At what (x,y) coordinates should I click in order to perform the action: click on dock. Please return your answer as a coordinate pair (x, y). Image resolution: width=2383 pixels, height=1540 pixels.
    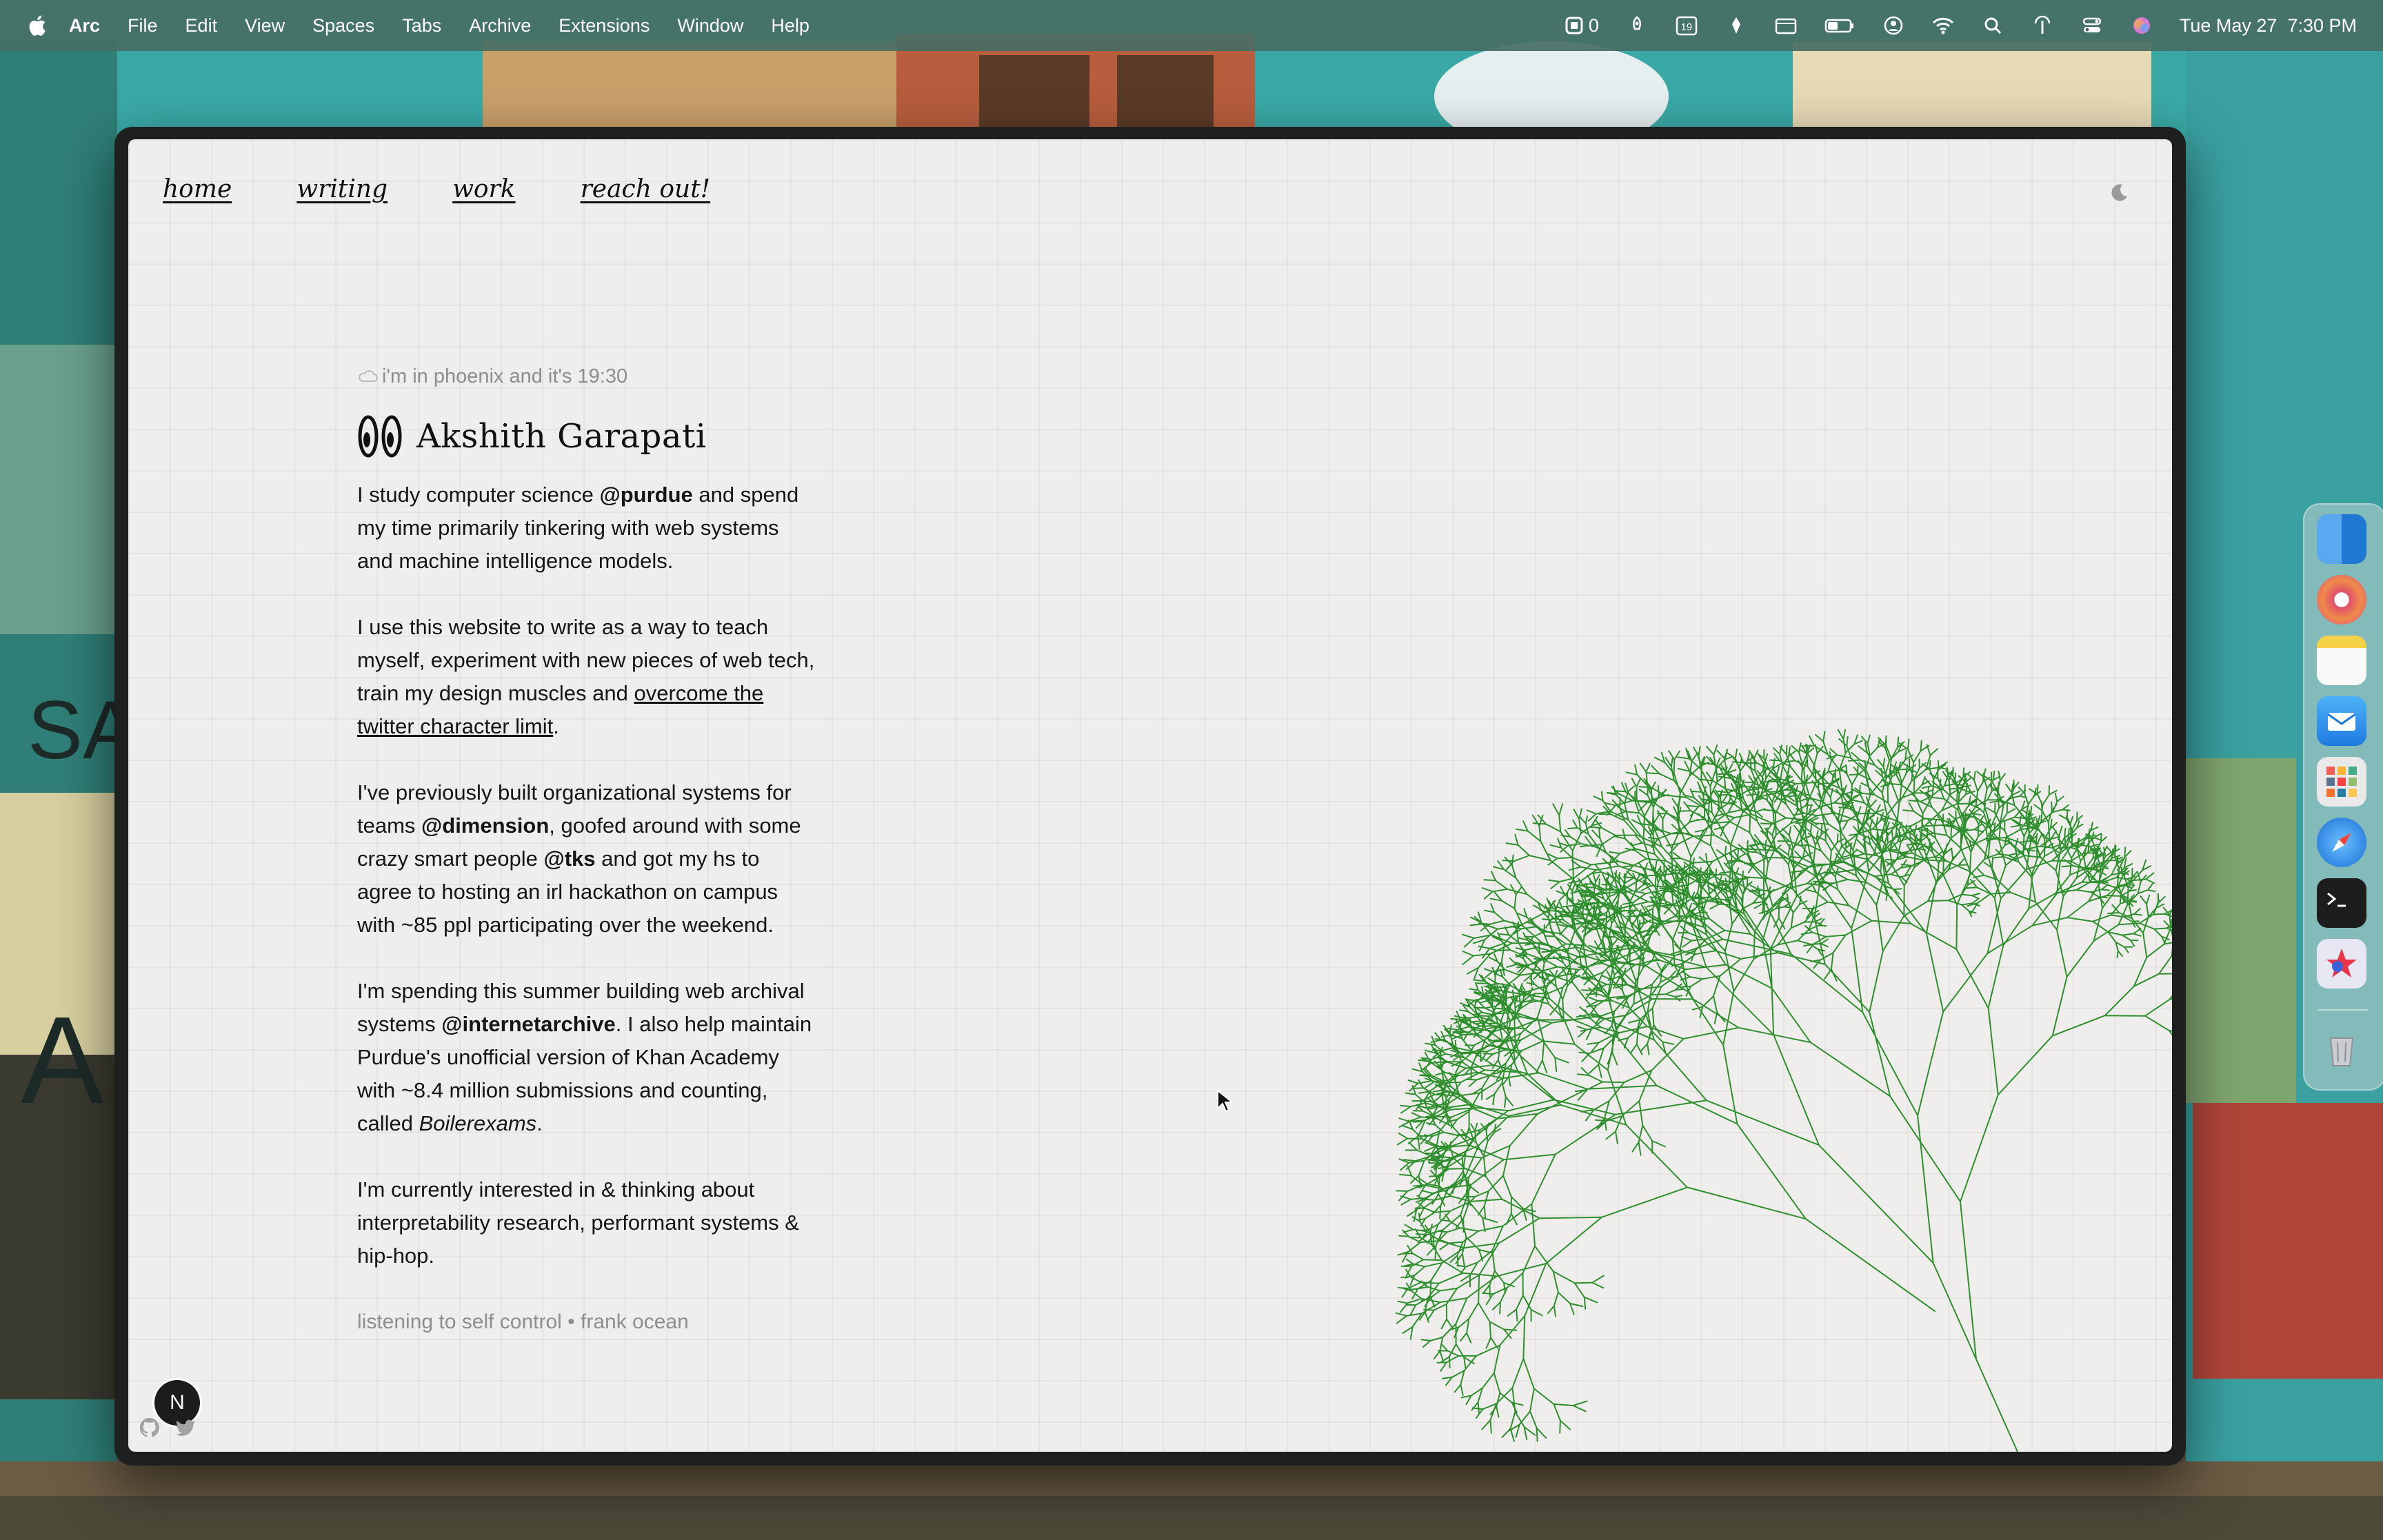
    Looking at the image, I should click on (2343, 797).